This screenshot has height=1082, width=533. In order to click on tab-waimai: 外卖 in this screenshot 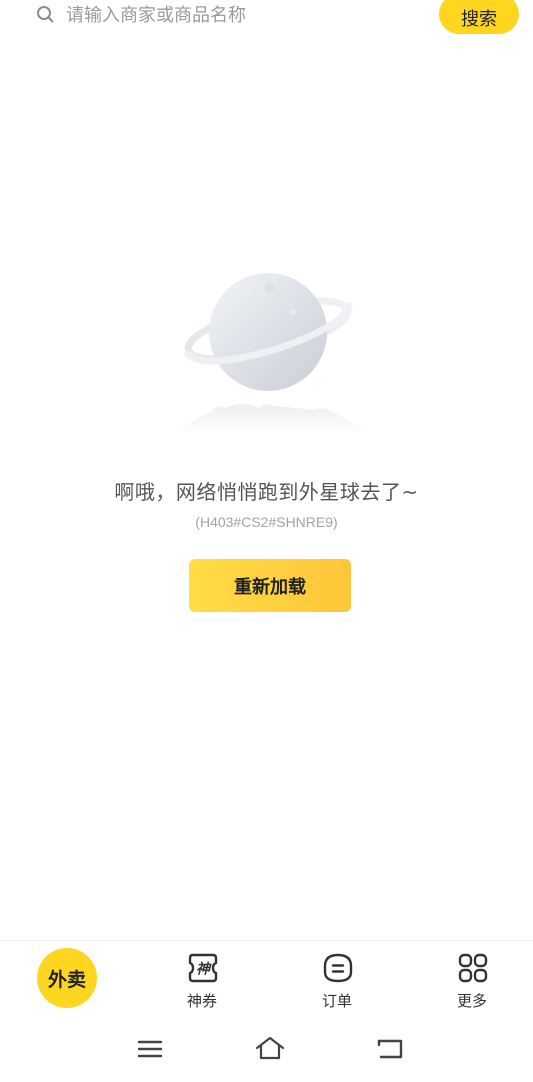, I will do `click(67, 979)`.